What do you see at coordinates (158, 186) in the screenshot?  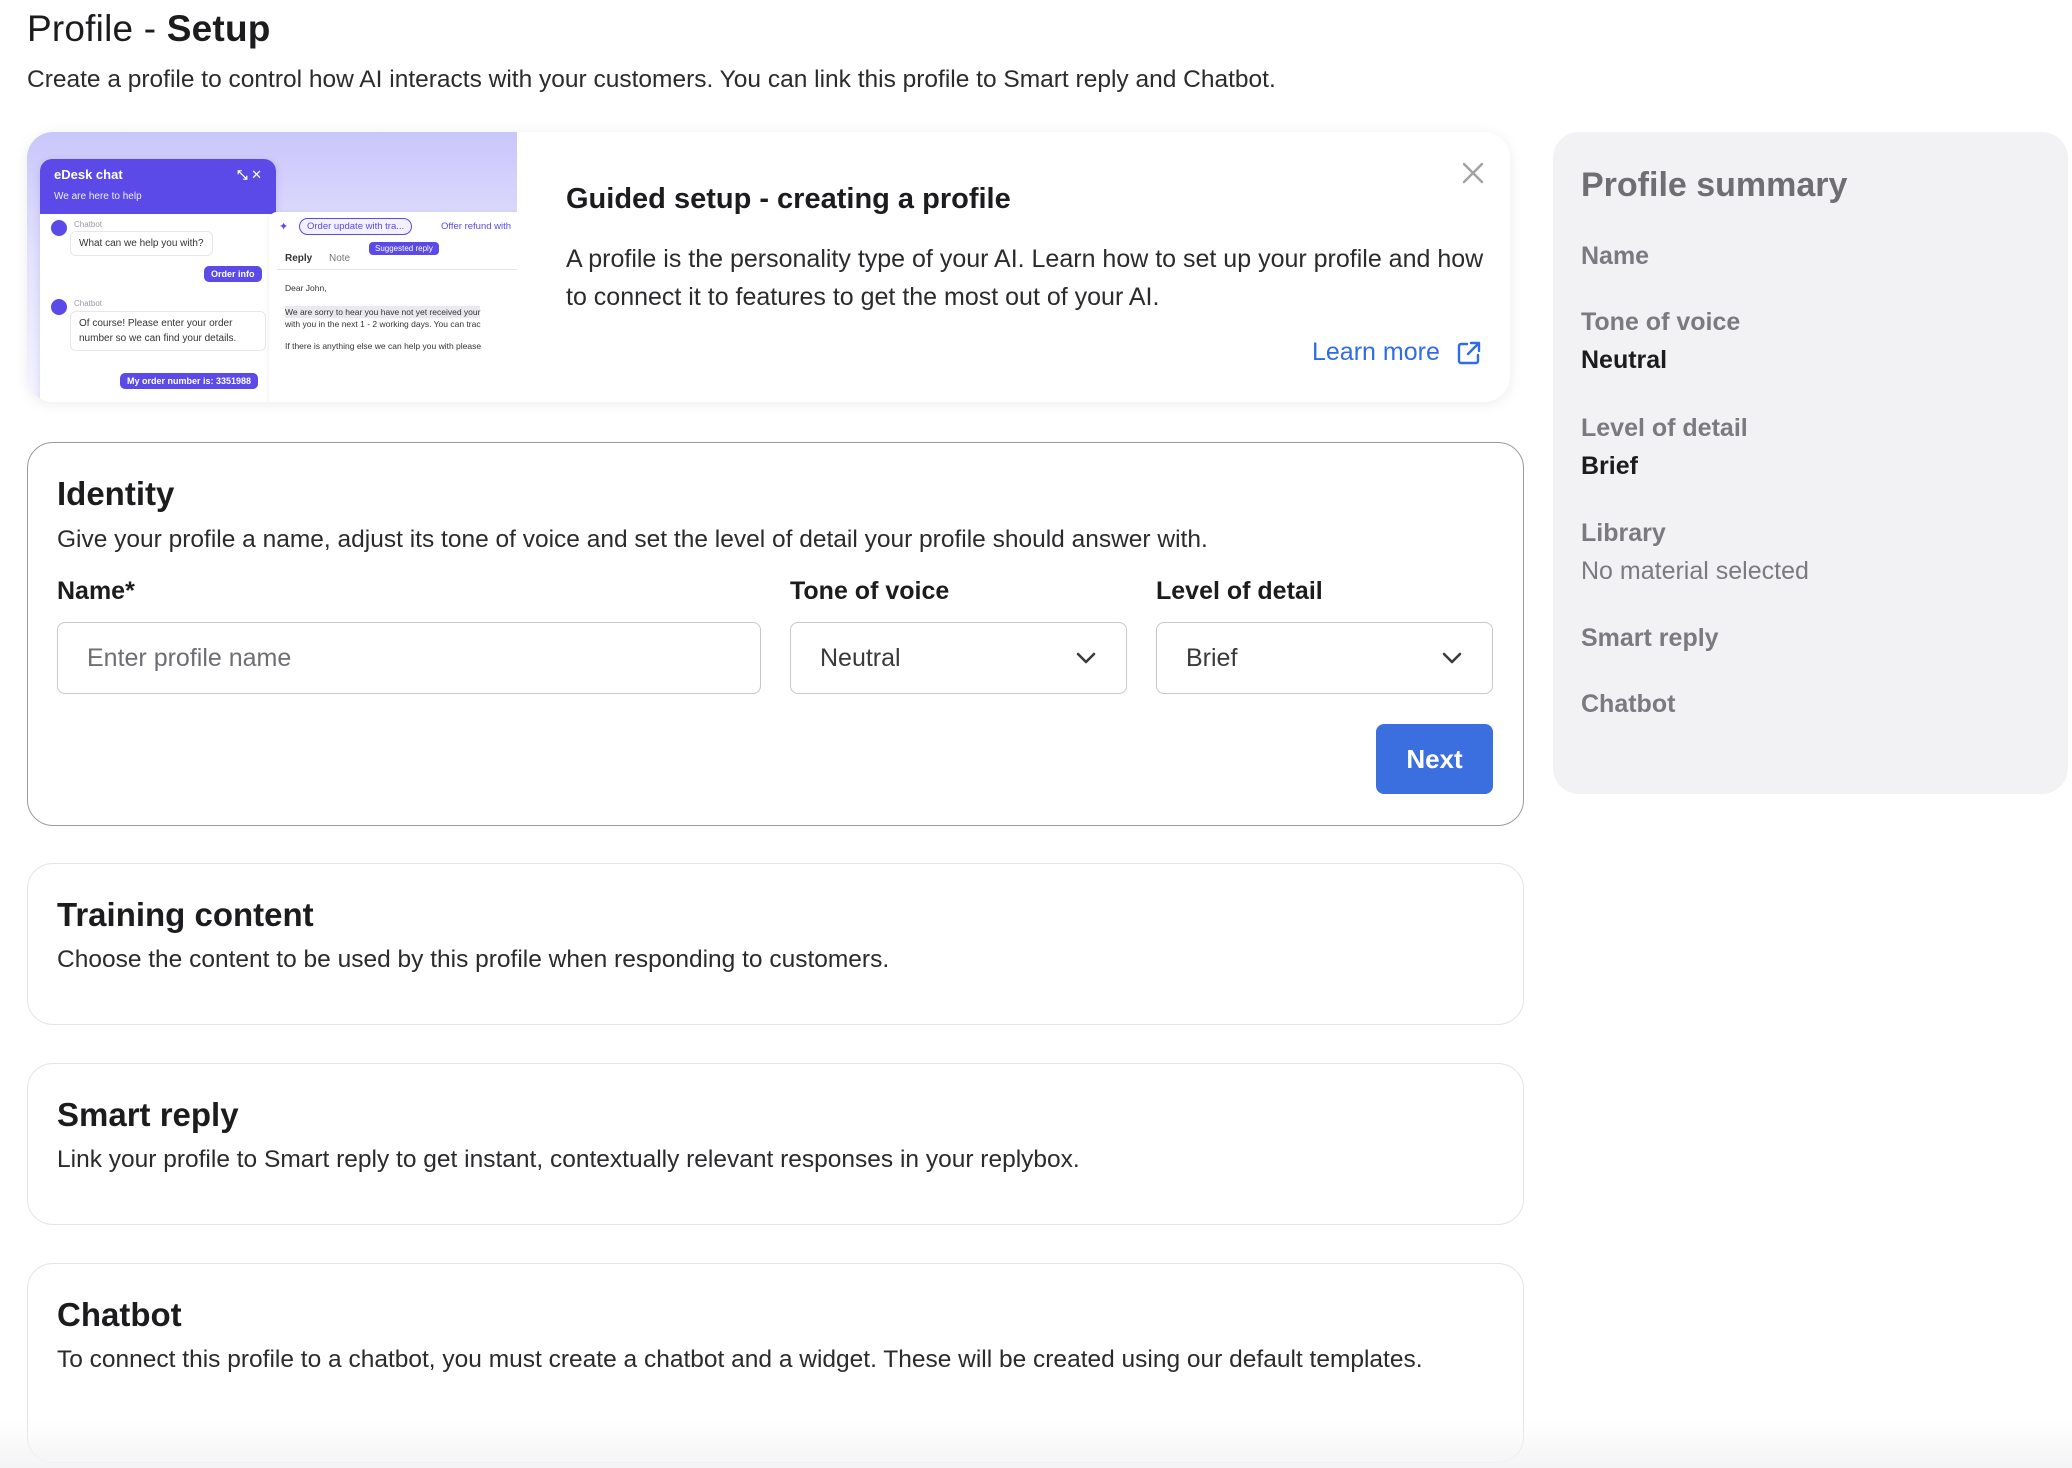 I see `illustration-chat-header: eDesk chat ⤡ ✕ We are here to help` at bounding box center [158, 186].